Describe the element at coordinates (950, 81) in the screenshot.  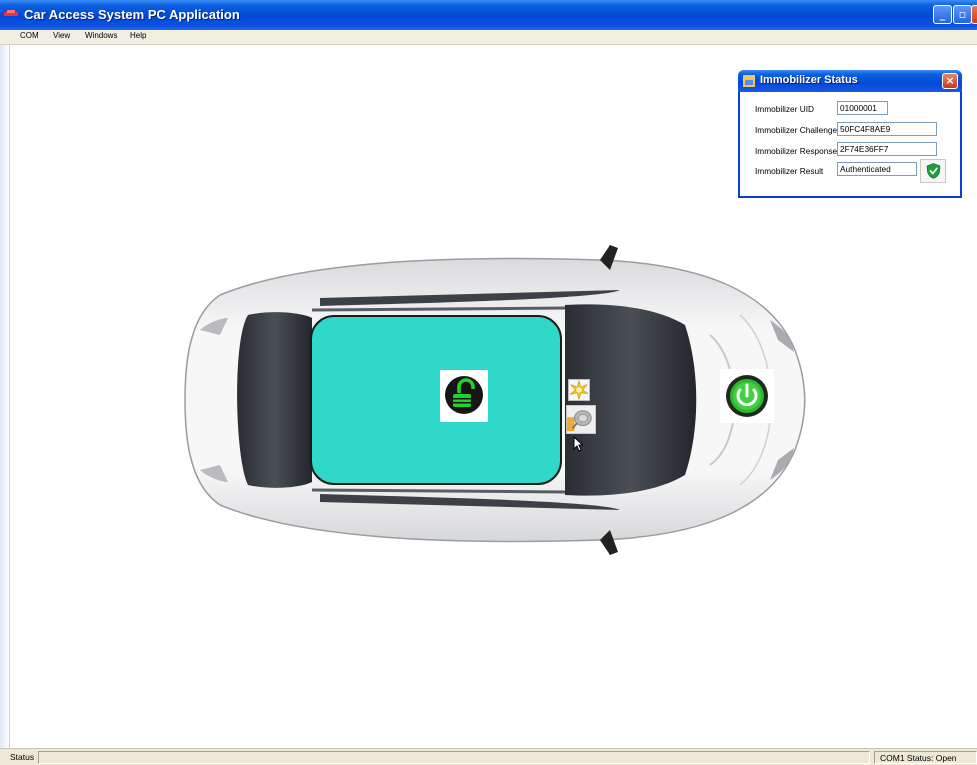
I see `dialog-close-button: ×` at that location.